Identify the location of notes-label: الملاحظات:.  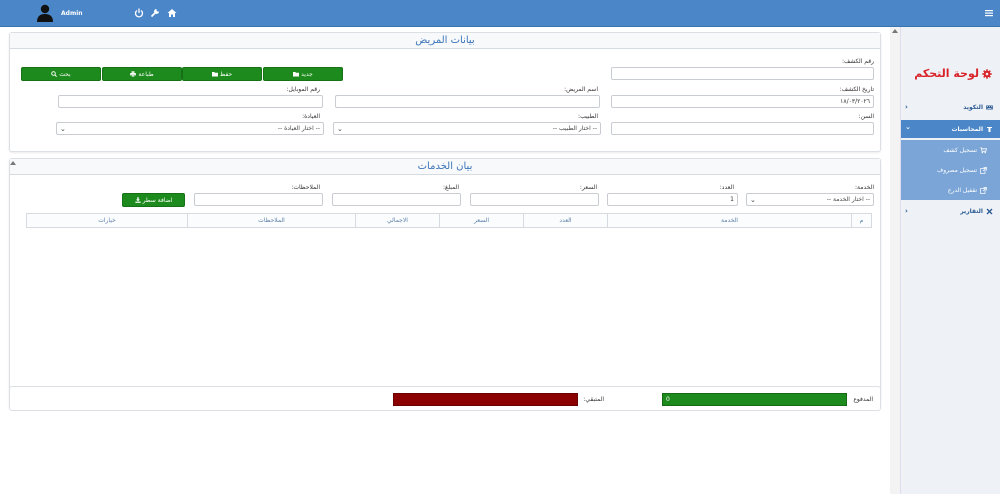
(305, 187).